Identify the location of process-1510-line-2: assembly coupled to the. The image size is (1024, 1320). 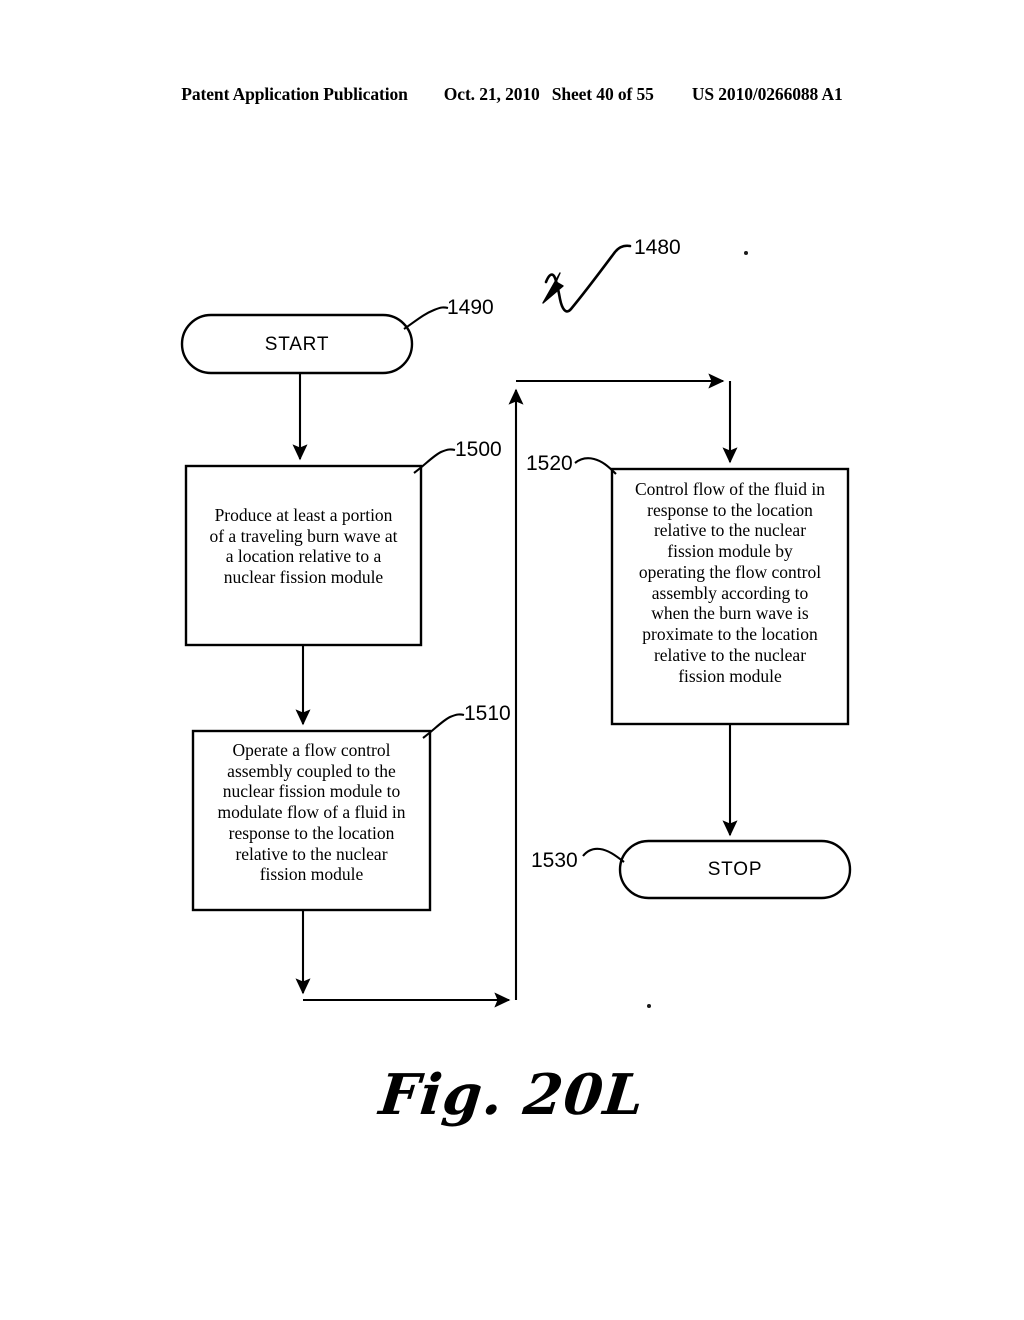
(311, 770).